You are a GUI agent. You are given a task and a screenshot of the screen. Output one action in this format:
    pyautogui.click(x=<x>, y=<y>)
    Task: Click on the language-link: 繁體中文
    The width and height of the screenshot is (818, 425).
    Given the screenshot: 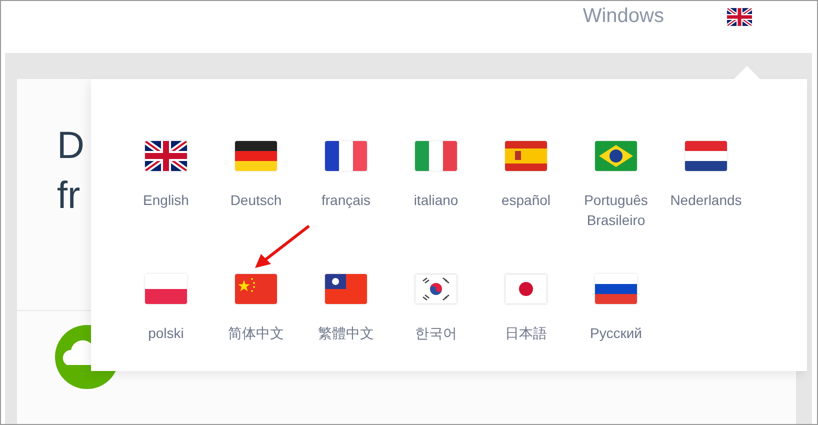 What is the action you would take?
    pyautogui.click(x=346, y=333)
    